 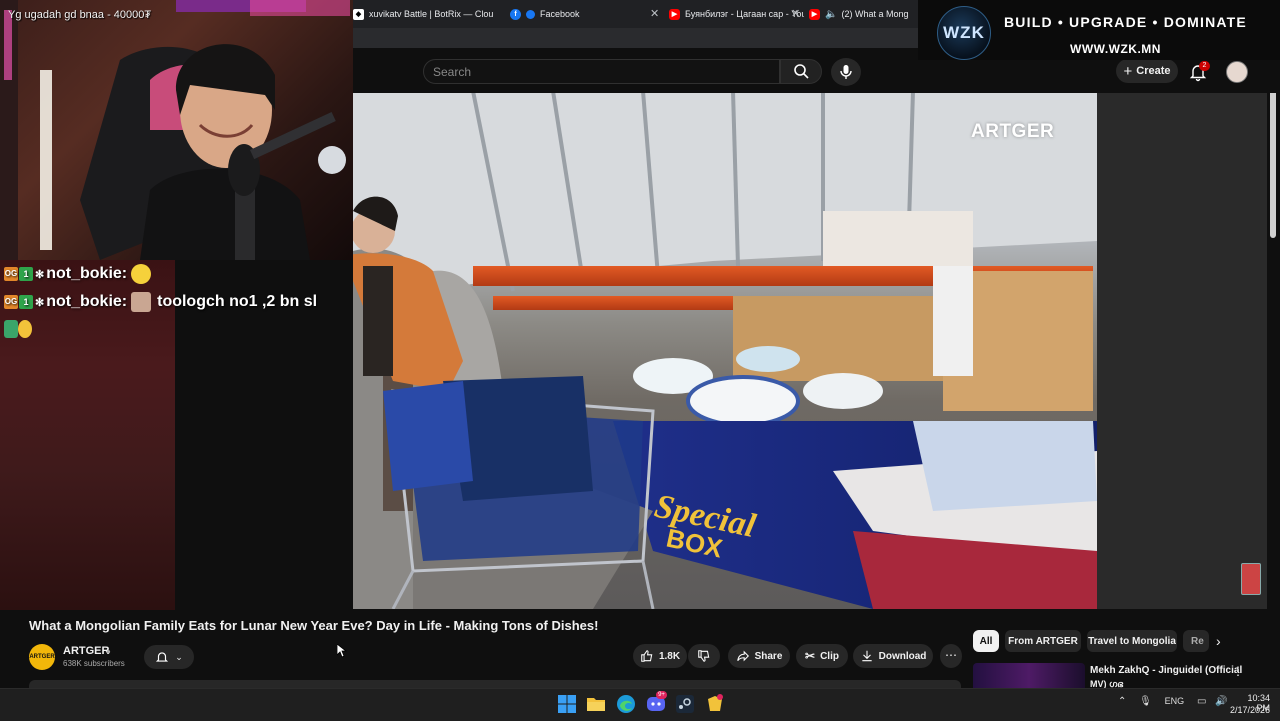 What do you see at coordinates (160, 302) in the screenshot?
I see `chat-message: OG 1 ✻ not_bokie: toologch no1 ,2 bn sl` at bounding box center [160, 302].